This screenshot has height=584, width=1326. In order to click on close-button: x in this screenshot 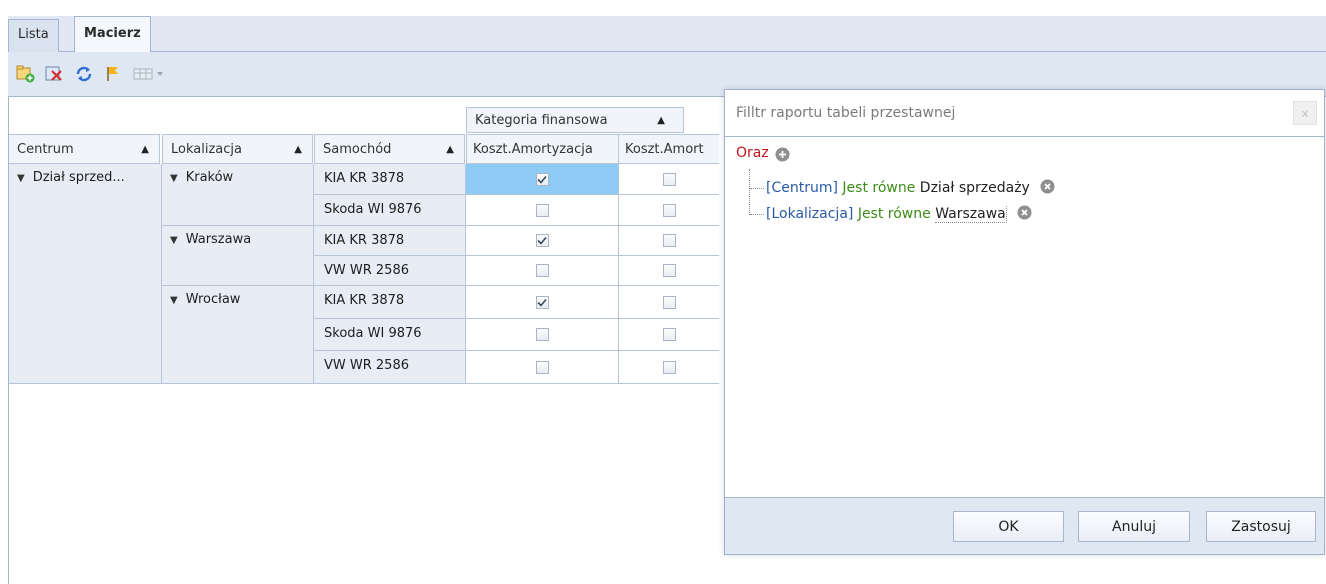, I will do `click(1305, 113)`.